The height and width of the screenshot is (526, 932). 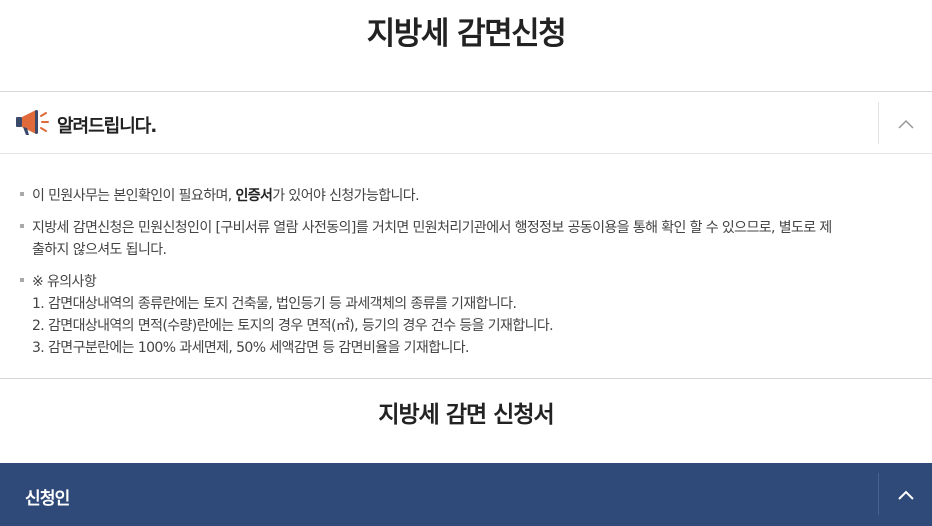 I want to click on notice-text: 이 민원사무는 본인확인이 필요하며,, so click(x=134, y=196).